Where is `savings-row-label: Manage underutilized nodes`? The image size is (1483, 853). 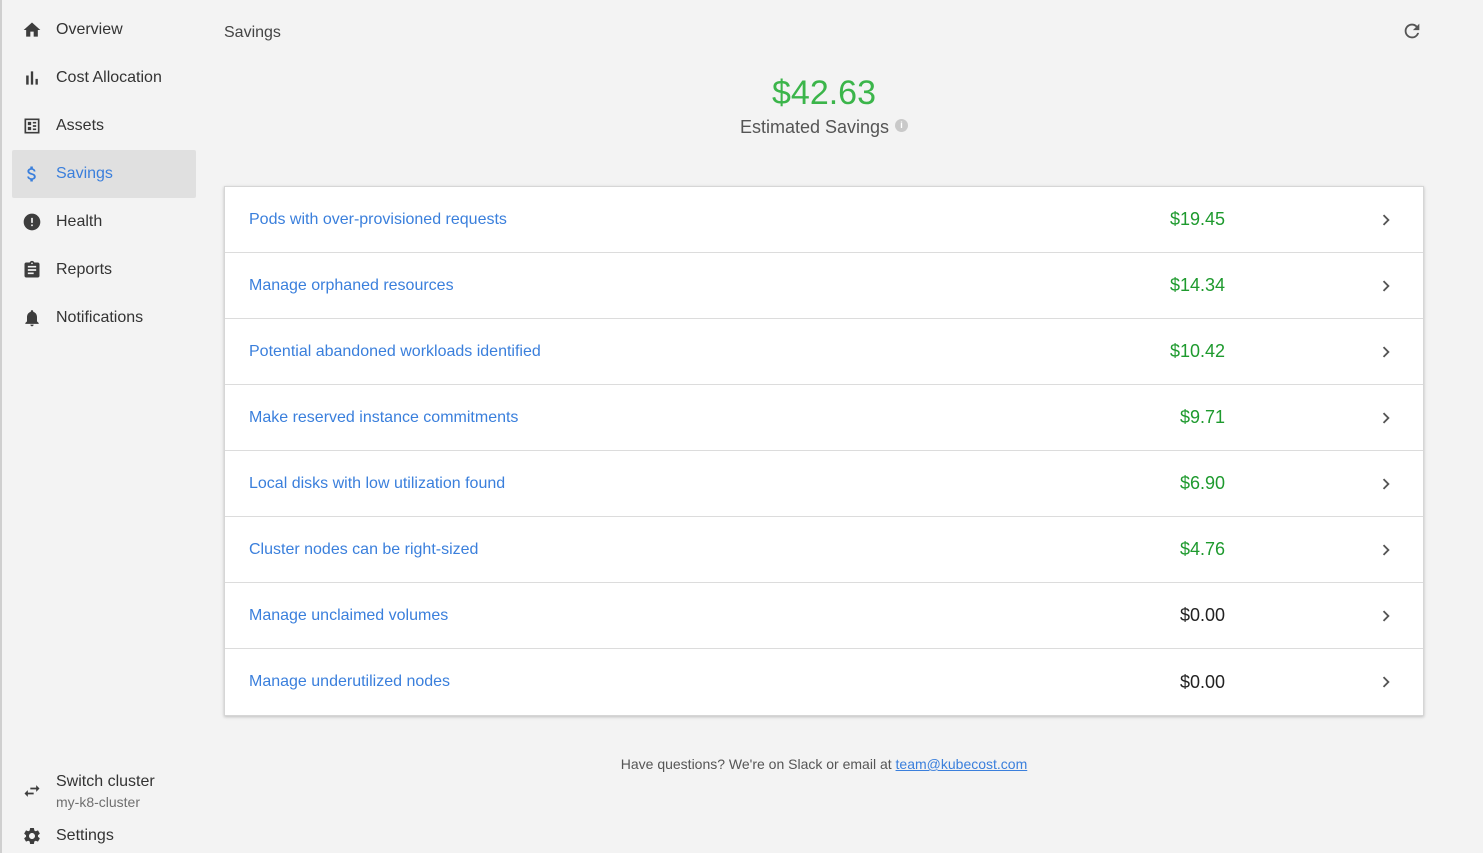
savings-row-label: Manage underutilized nodes is located at coordinates (349, 682).